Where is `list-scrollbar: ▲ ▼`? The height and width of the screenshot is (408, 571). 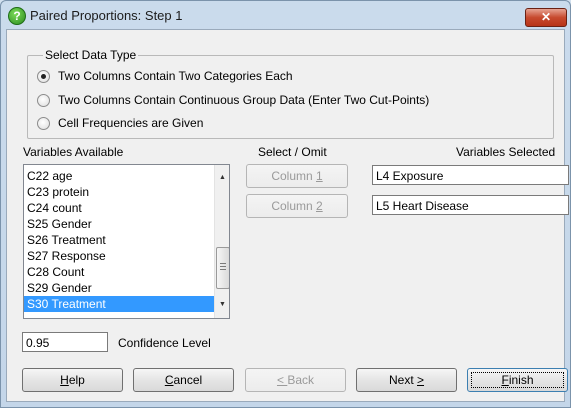 list-scrollbar: ▲ ▼ is located at coordinates (221, 241).